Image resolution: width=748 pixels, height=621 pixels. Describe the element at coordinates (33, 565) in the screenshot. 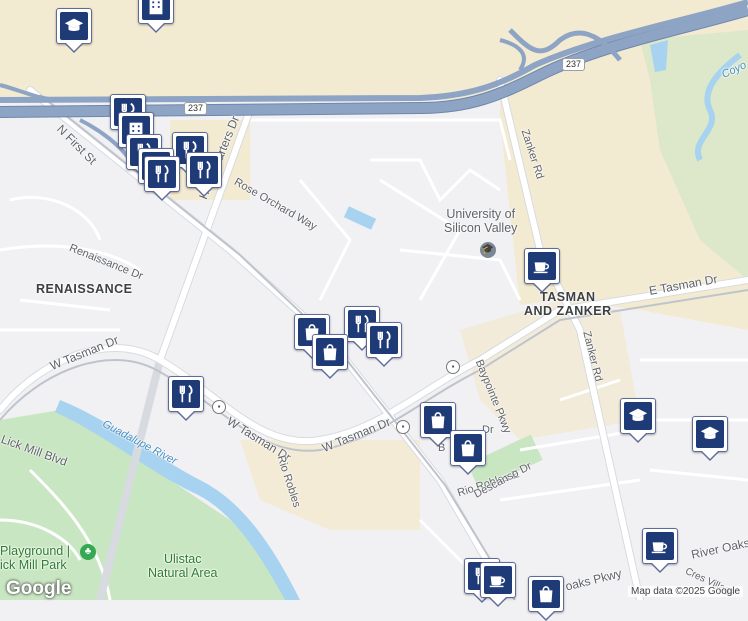

I see `playground-park-line2: ick Mill Park` at that location.